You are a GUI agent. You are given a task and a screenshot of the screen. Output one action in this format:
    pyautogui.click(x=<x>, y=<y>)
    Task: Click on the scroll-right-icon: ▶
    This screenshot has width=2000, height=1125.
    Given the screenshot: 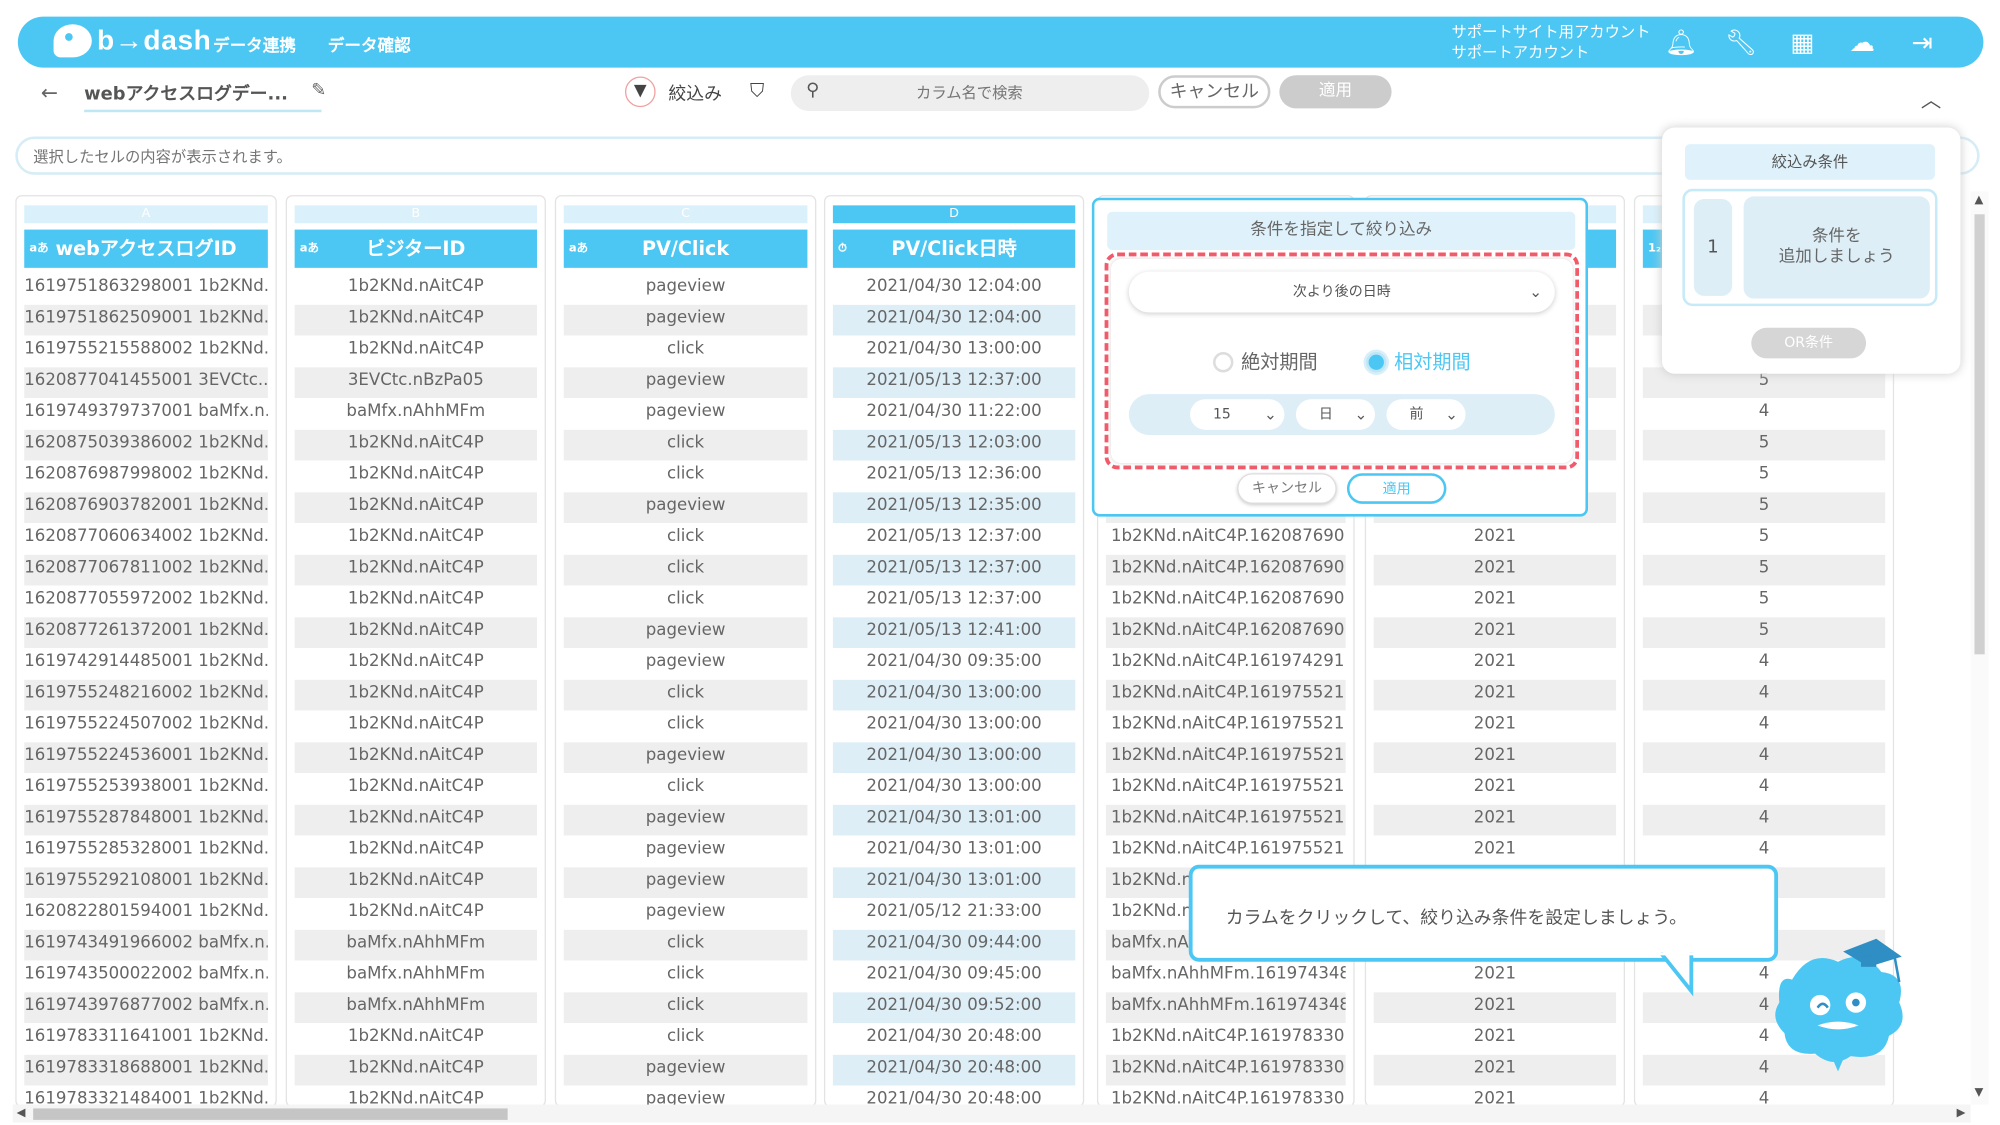 What is the action you would take?
    pyautogui.click(x=1961, y=1113)
    